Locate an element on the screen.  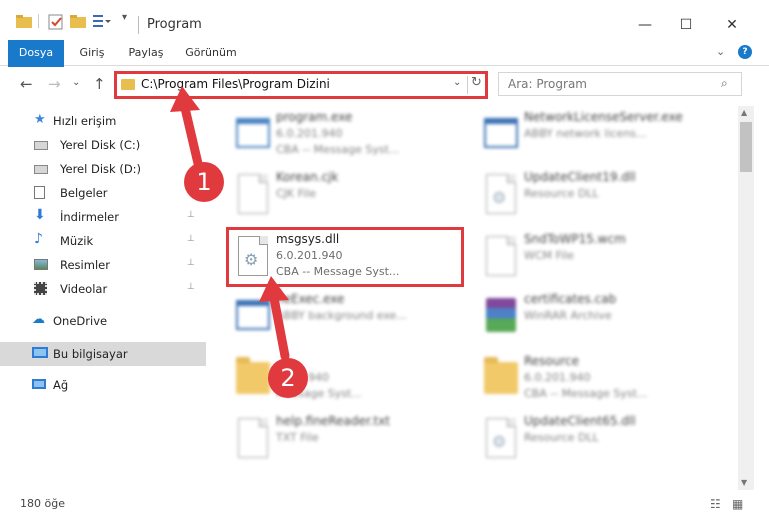
step-2-badge: 2 is located at coordinates (288, 378).